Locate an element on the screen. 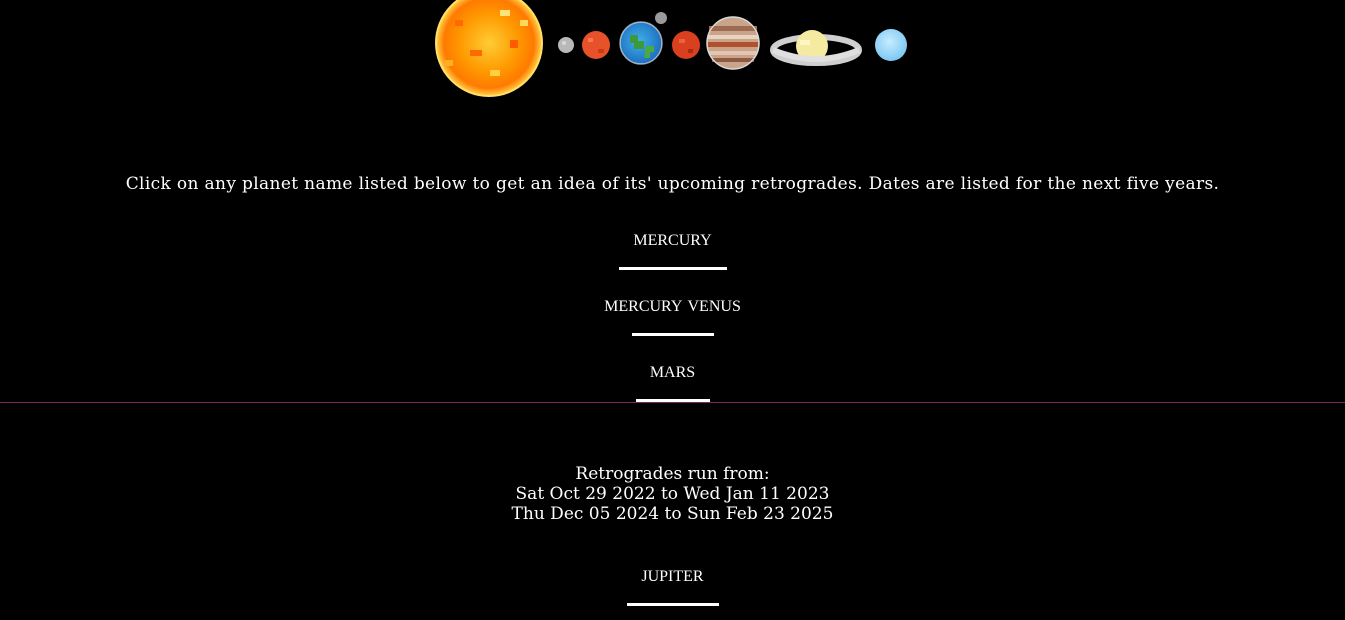 This screenshot has height=620, width=1345. planet-label-venus: MERCURY is located at coordinates (643, 307).